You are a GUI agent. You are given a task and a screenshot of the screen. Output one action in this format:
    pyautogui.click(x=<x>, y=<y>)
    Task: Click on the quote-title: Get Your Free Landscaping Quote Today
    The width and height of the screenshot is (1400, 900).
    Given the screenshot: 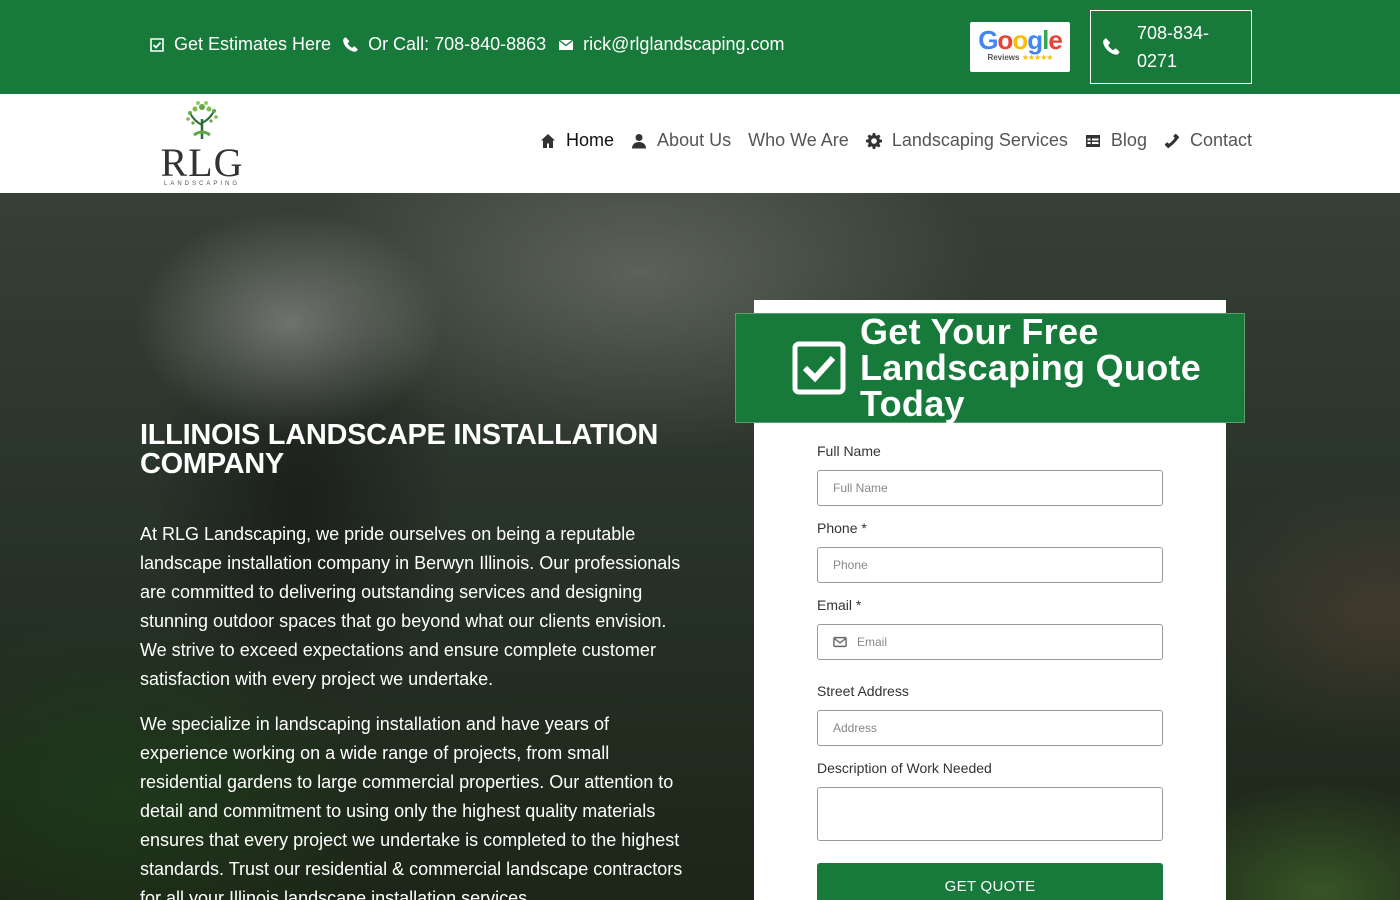 What is the action you would take?
    pyautogui.click(x=1031, y=367)
    